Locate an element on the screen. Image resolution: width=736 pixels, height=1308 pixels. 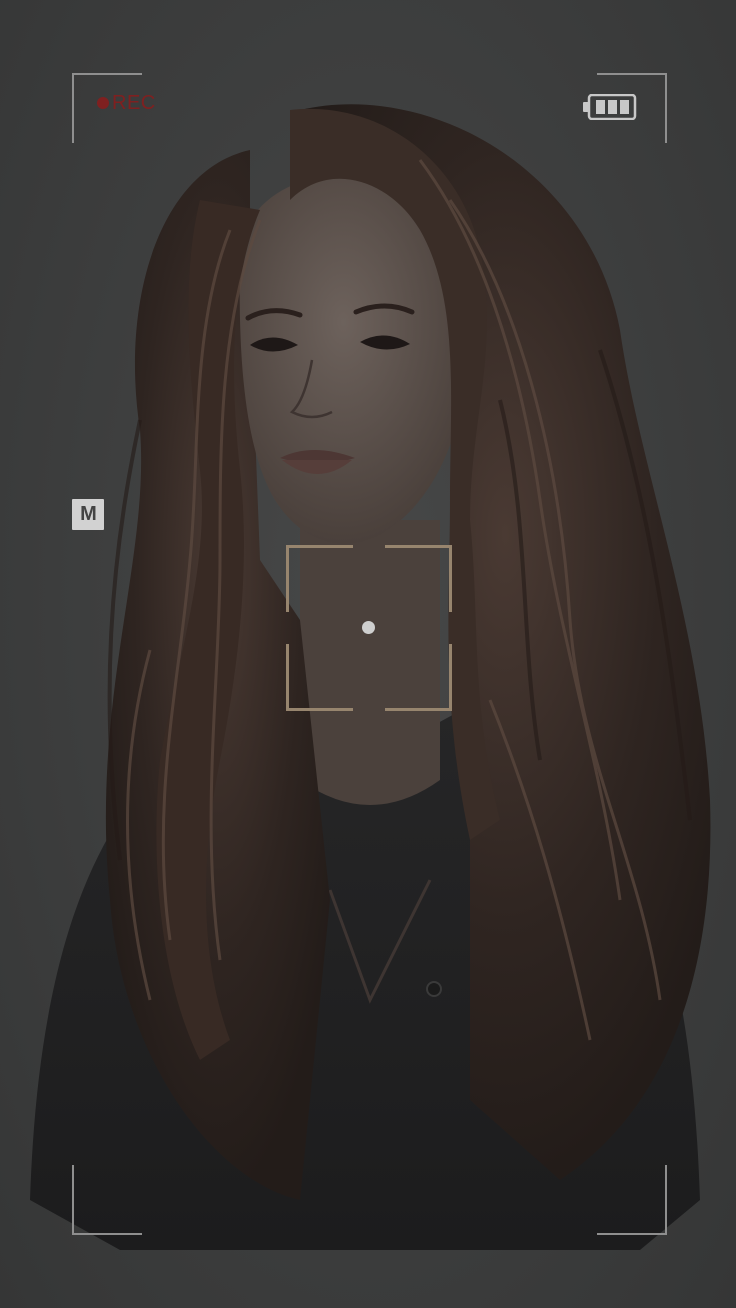
focus-corner-bottom-left is located at coordinates (319, 677).